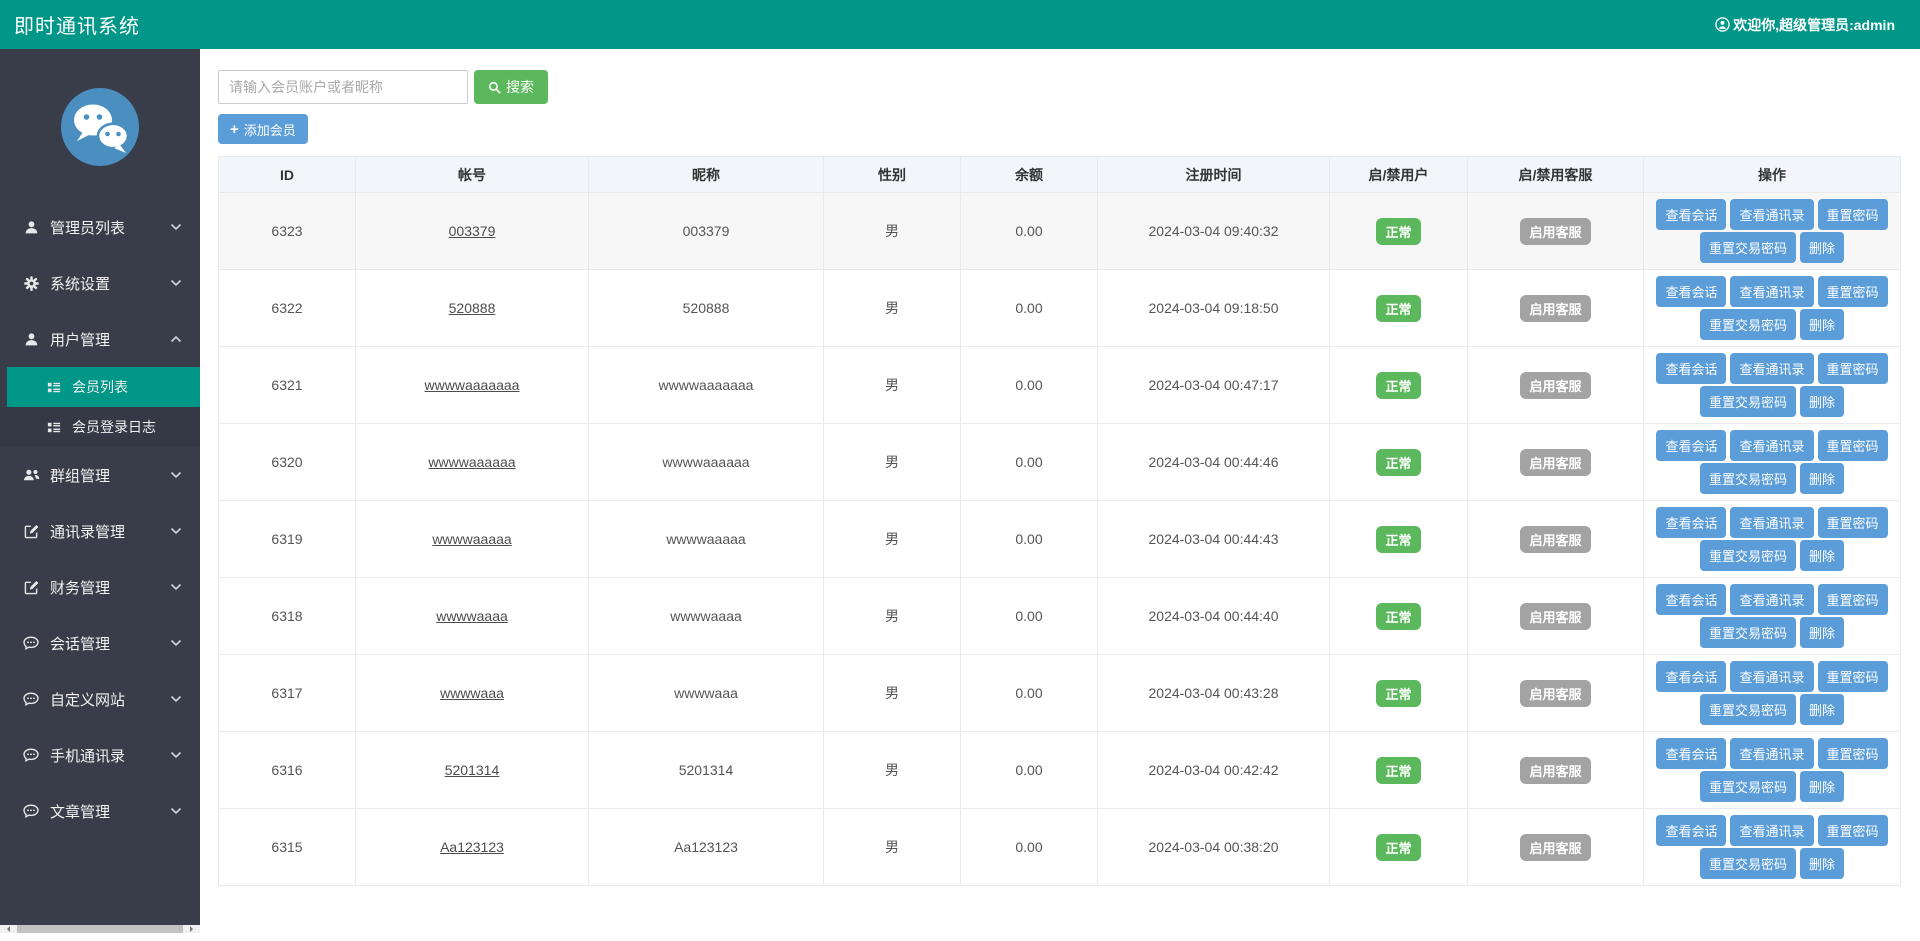 This screenshot has height=941, width=1920. I want to click on sidebar-item-session-management: 会话管理, so click(100, 643).